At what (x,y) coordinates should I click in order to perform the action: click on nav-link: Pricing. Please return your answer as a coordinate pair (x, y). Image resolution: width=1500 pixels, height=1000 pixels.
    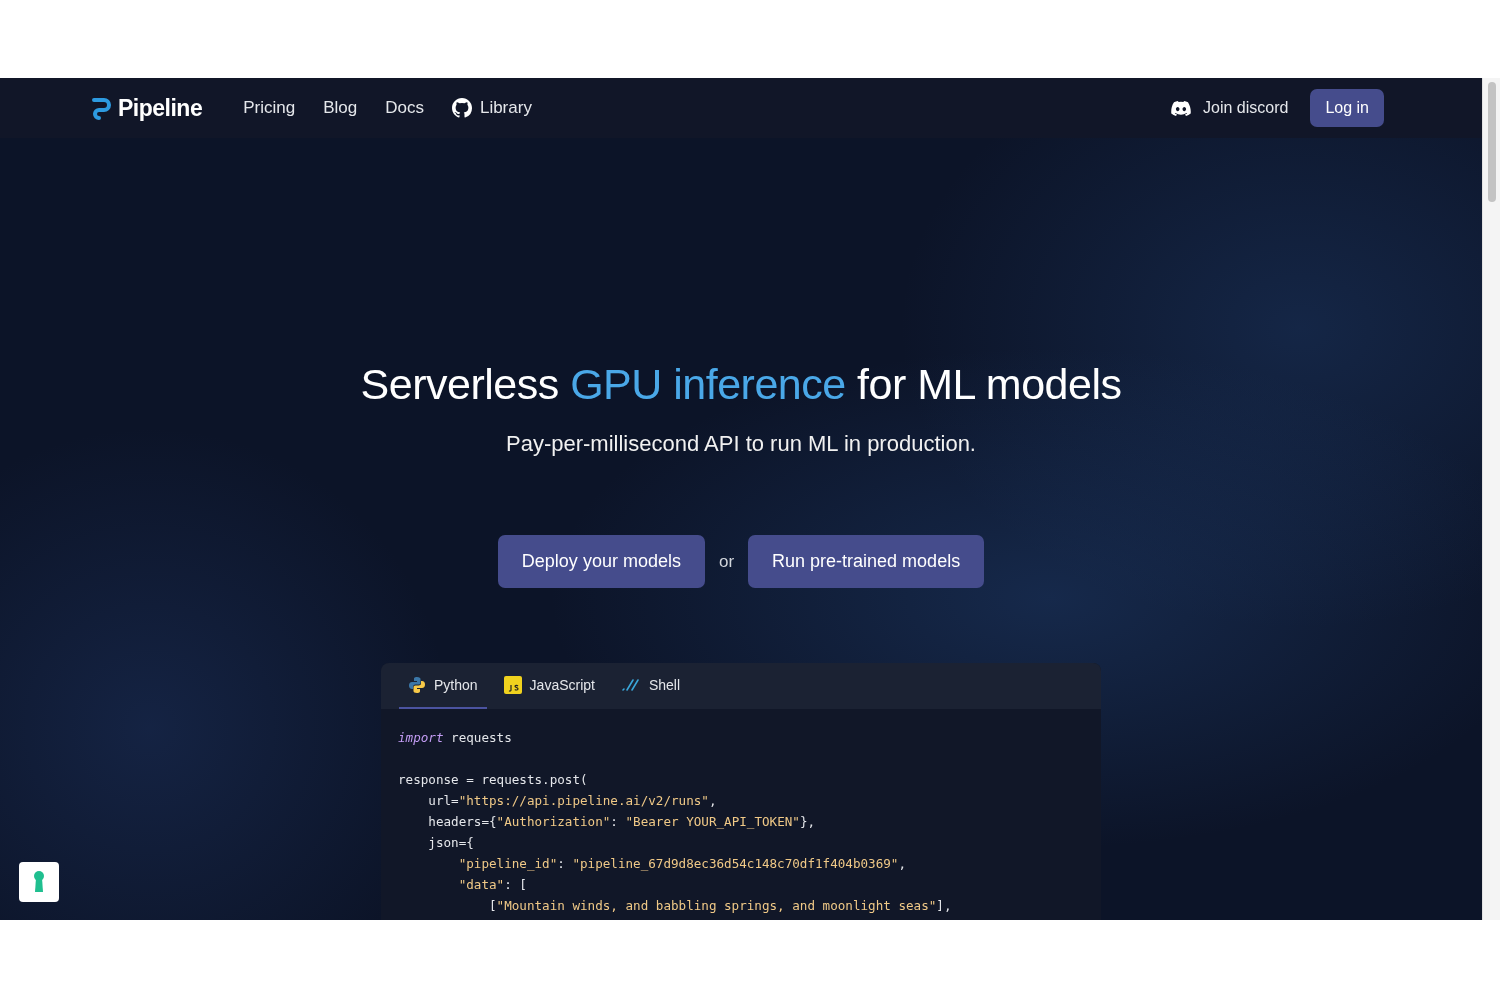
    Looking at the image, I should click on (269, 108).